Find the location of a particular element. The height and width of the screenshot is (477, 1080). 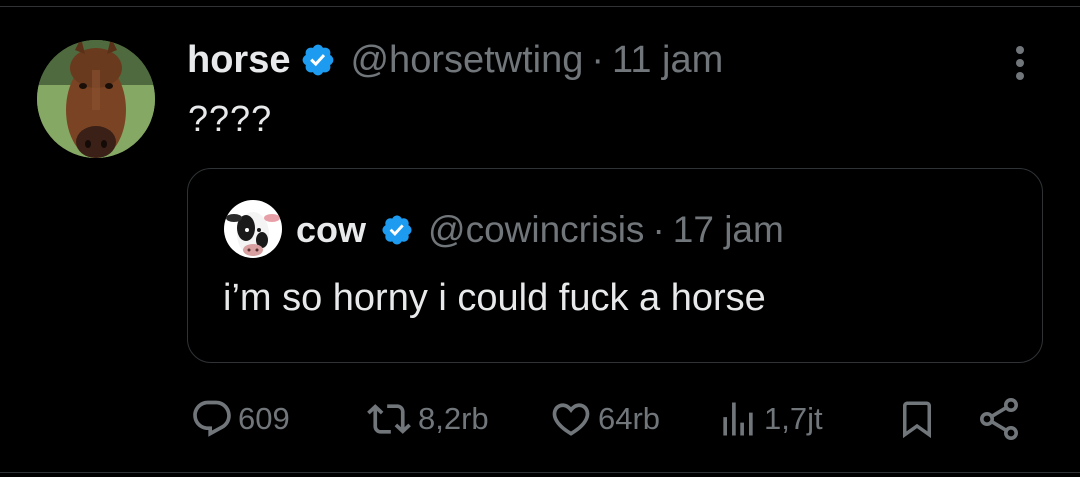

views-icon is located at coordinates (738, 419).